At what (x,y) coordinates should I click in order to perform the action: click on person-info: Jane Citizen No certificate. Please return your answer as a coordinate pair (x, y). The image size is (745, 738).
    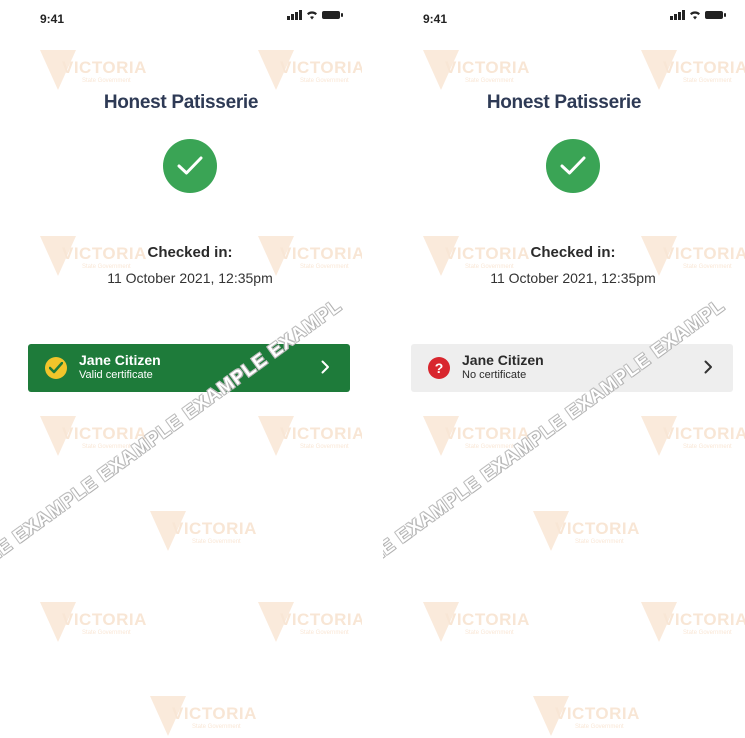
    Looking at the image, I should click on (503, 368).